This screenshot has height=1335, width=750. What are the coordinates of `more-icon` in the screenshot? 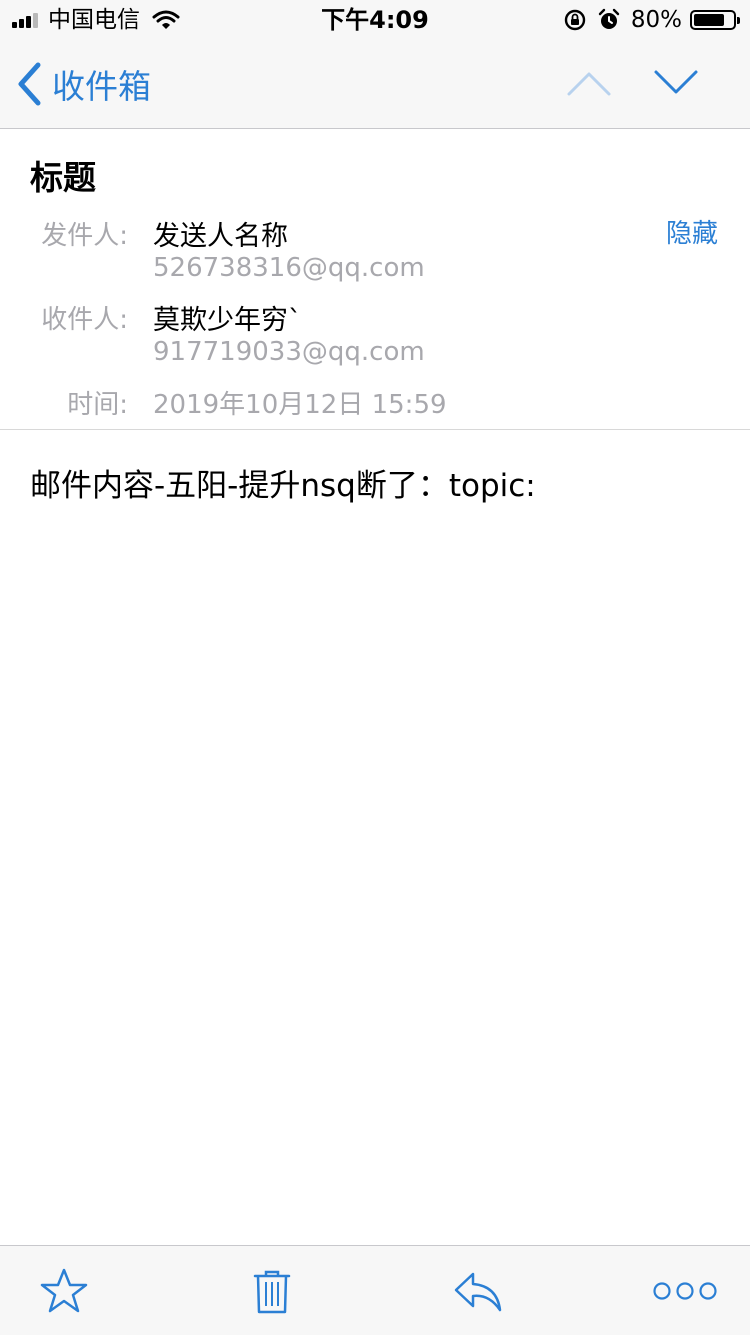 It's located at (685, 1291).